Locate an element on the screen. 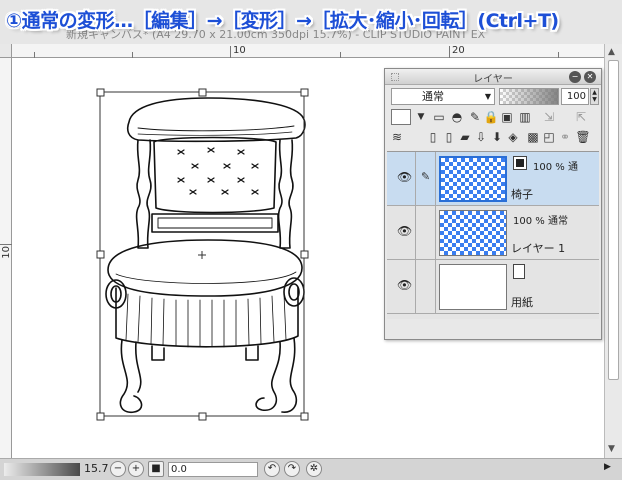 This screenshot has width=622, height=480. paper-layer-icon is located at coordinates (519, 271).